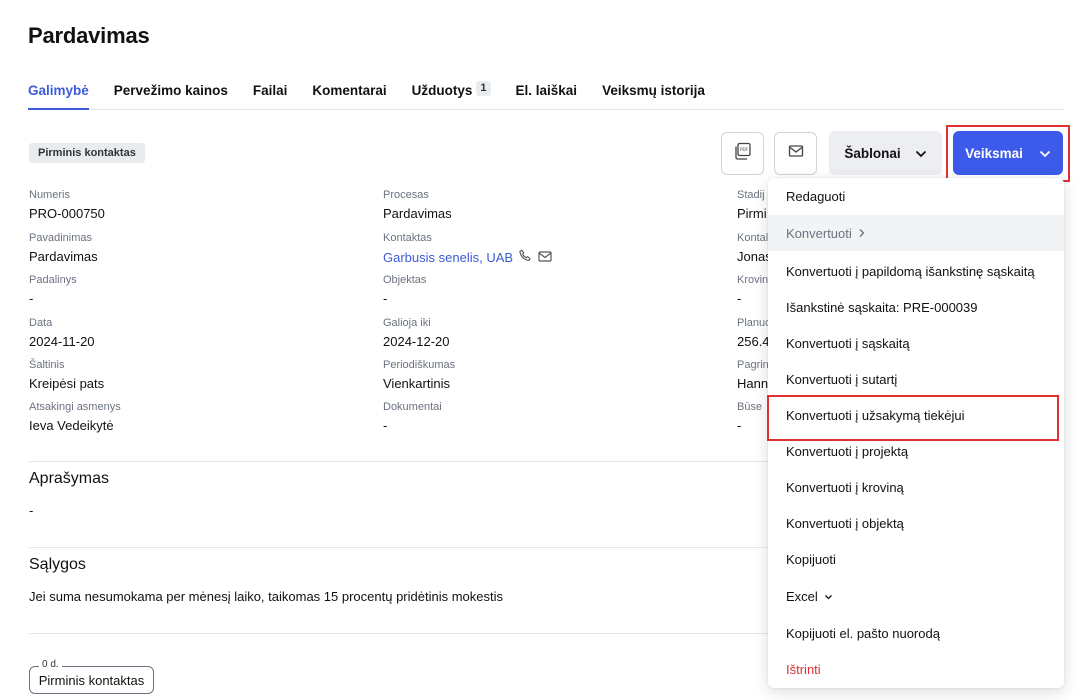 This screenshot has width=1088, height=700. I want to click on field-label: Pagrin, so click(753, 365).